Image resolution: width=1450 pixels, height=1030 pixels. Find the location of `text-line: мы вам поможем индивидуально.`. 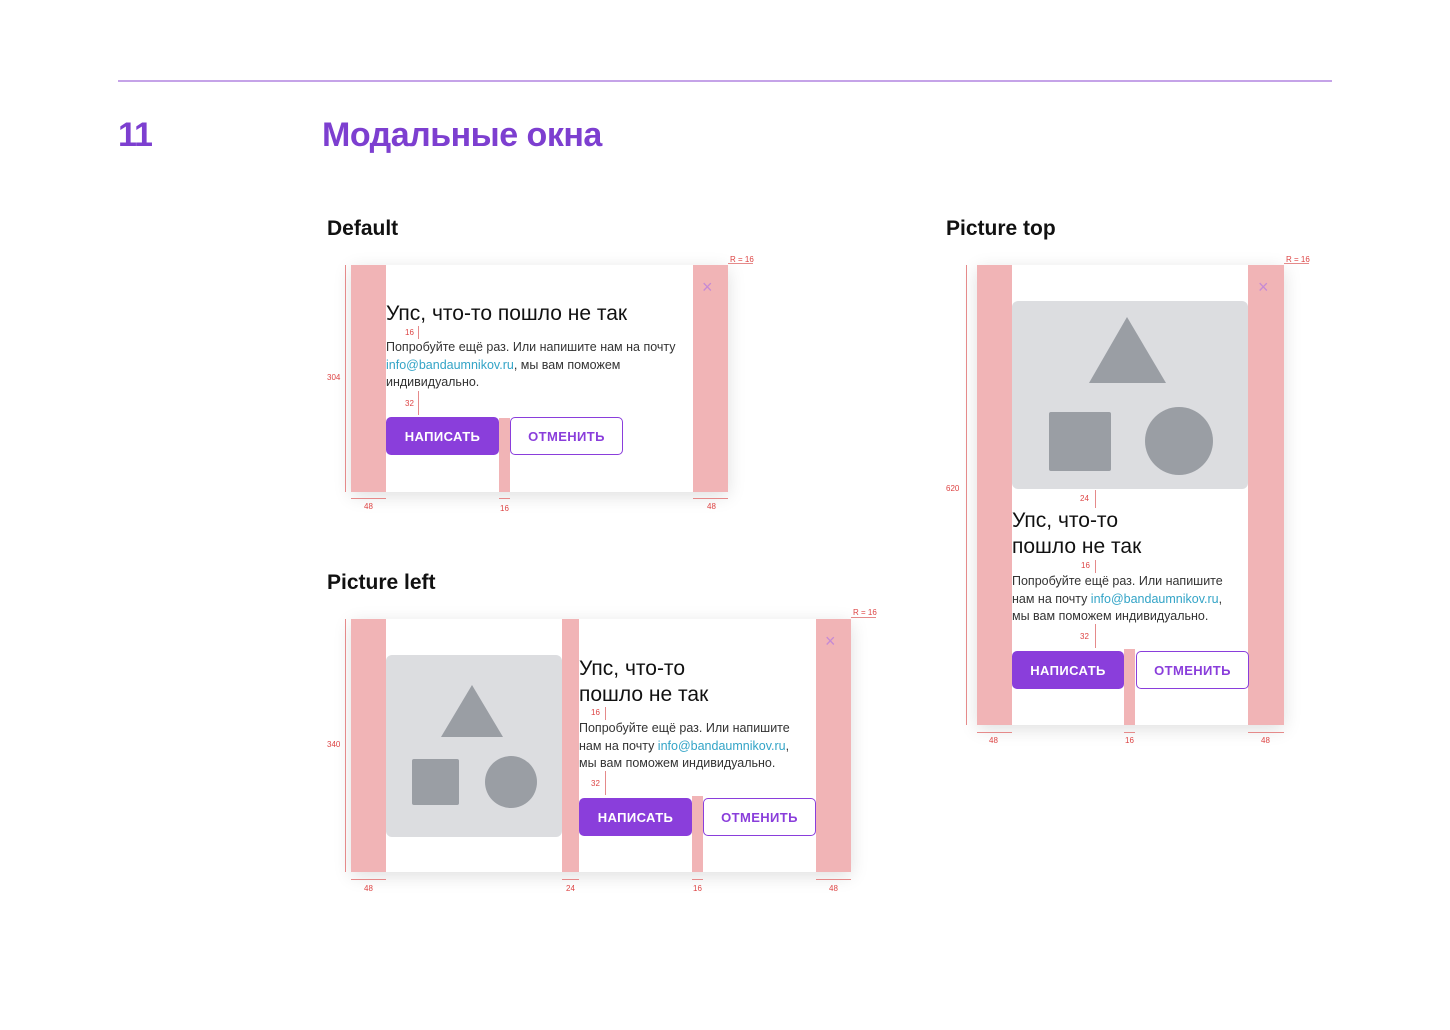

text-line: мы вам поможем индивидуально. is located at coordinates (677, 763).